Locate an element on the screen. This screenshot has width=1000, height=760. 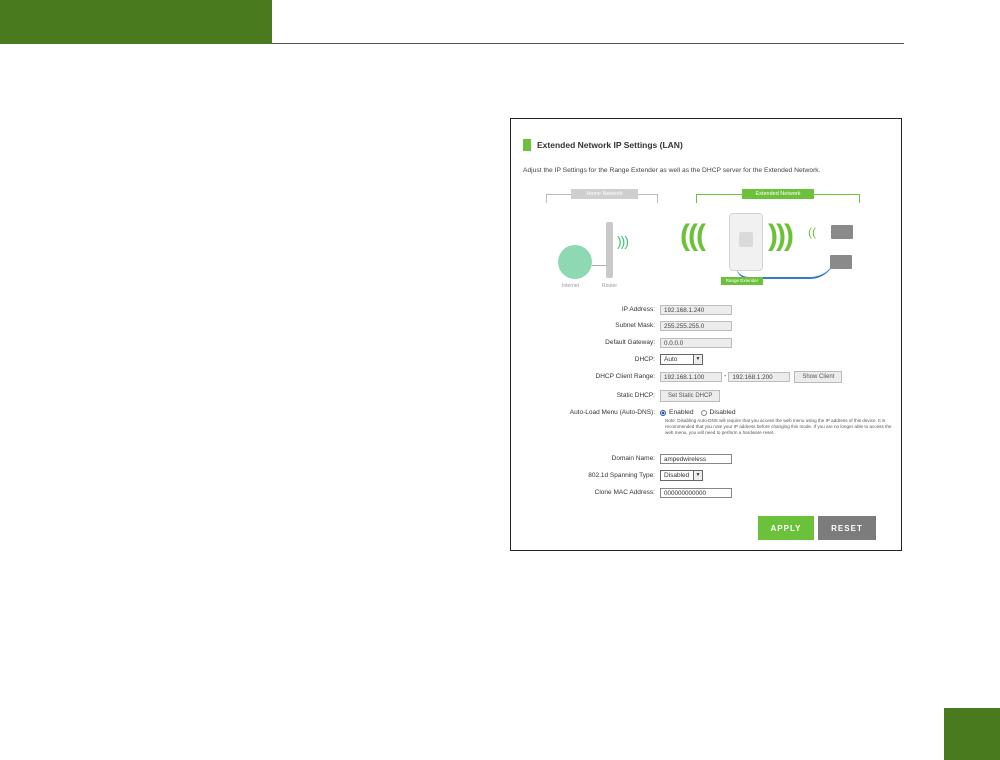
outlet-icon is located at coordinates (746, 239).